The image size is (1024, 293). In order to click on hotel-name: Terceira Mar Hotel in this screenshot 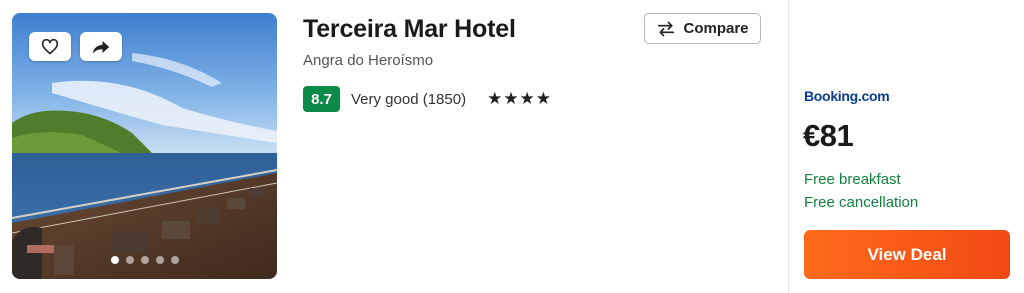, I will do `click(409, 29)`.